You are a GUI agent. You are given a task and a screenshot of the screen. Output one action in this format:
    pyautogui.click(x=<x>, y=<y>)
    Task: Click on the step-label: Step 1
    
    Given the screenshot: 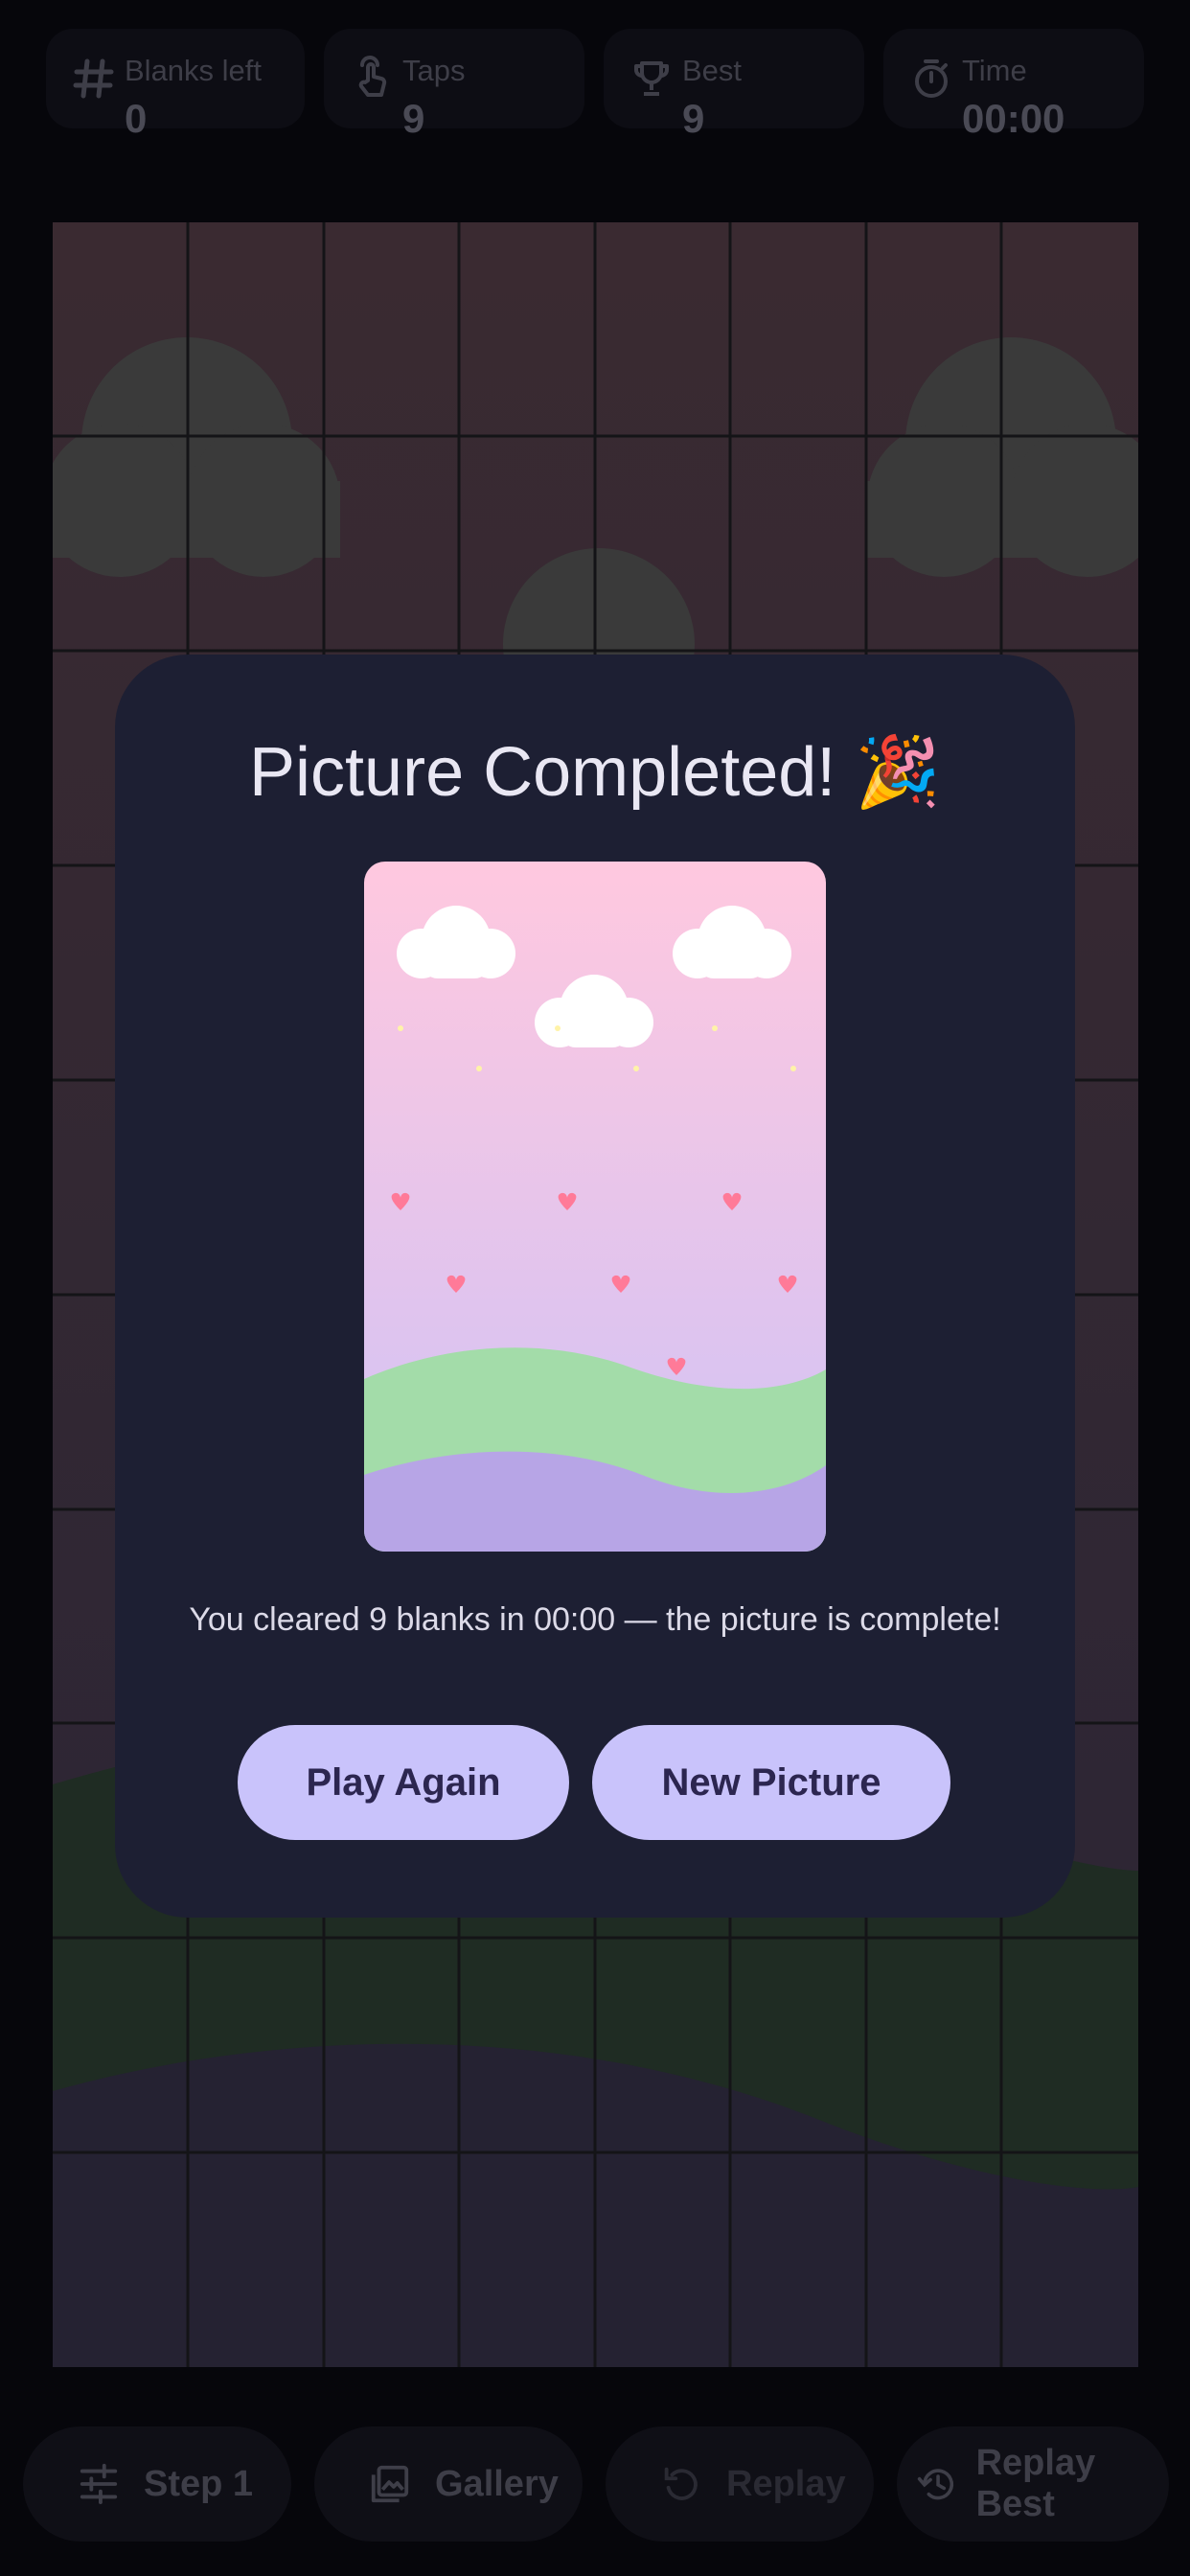 What is the action you would take?
    pyautogui.click(x=199, y=2483)
    